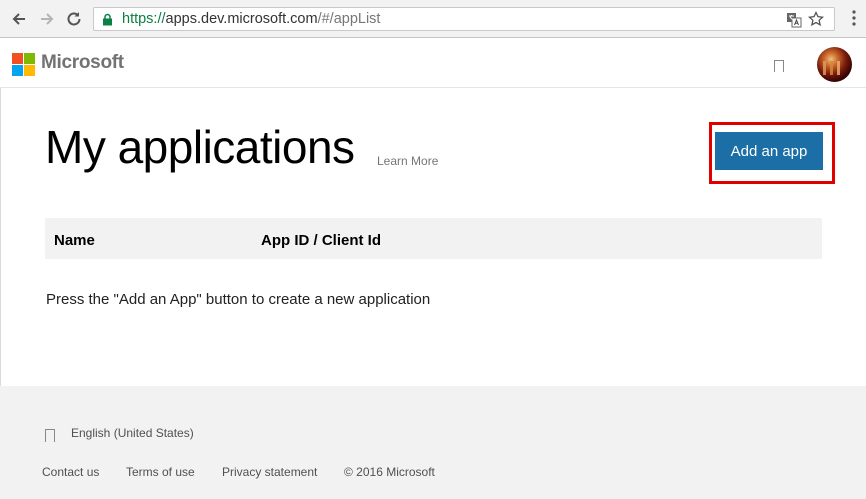 The height and width of the screenshot is (499, 866). What do you see at coordinates (23, 64) in the screenshot?
I see `microsoft-logo` at bounding box center [23, 64].